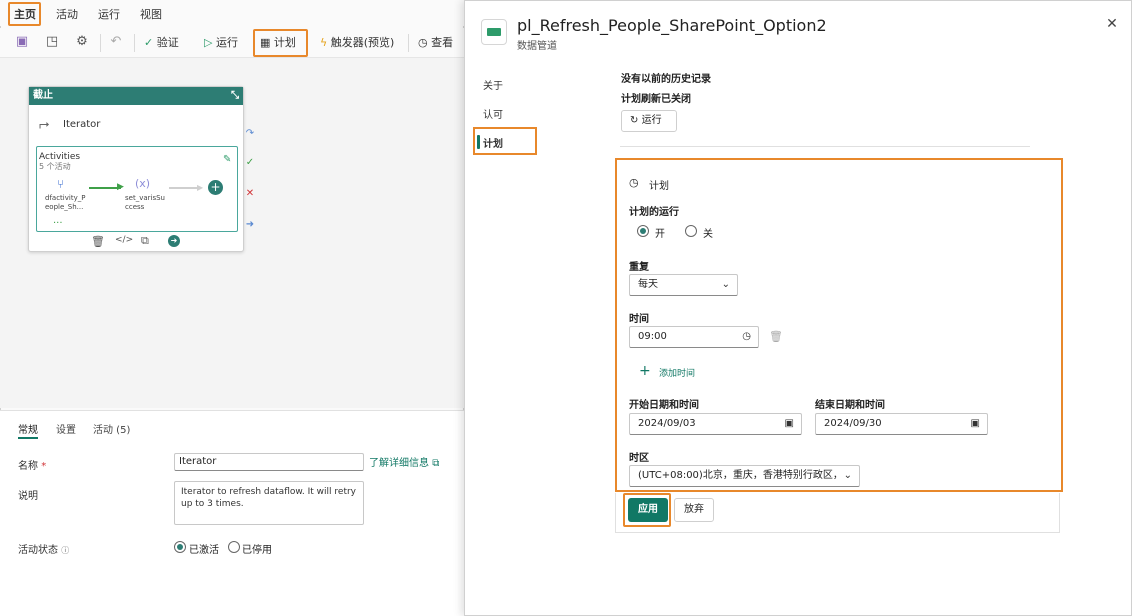 The width and height of the screenshot is (1132, 616). What do you see at coordinates (493, 84) in the screenshot?
I see `nav-about: 关于` at bounding box center [493, 84].